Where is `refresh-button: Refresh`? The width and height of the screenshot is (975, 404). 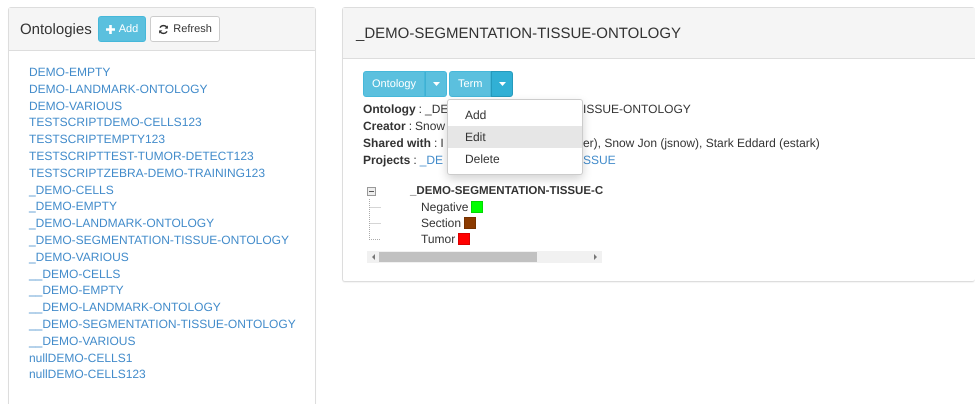
refresh-button: Refresh is located at coordinates (185, 29).